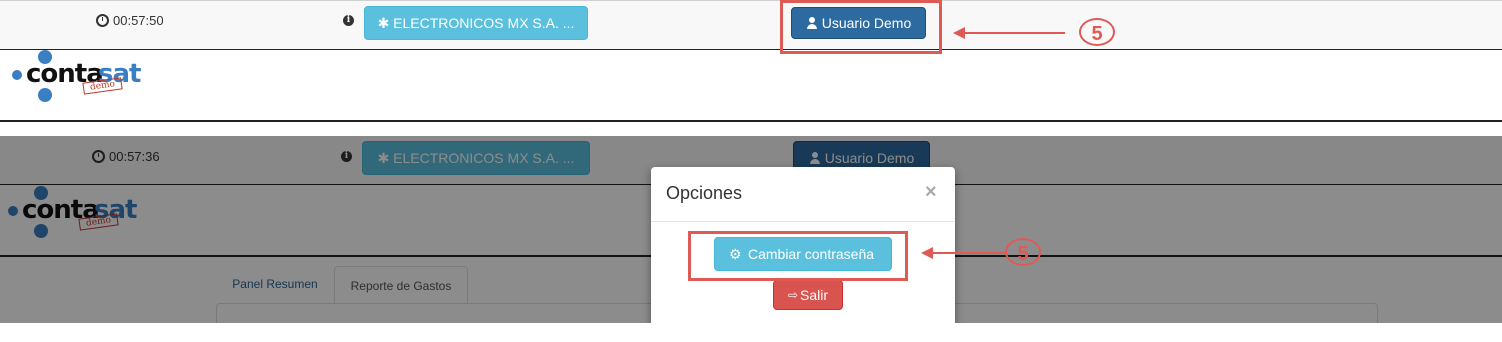  Describe the element at coordinates (751, 25) in the screenshot. I see `top-navbar` at that location.